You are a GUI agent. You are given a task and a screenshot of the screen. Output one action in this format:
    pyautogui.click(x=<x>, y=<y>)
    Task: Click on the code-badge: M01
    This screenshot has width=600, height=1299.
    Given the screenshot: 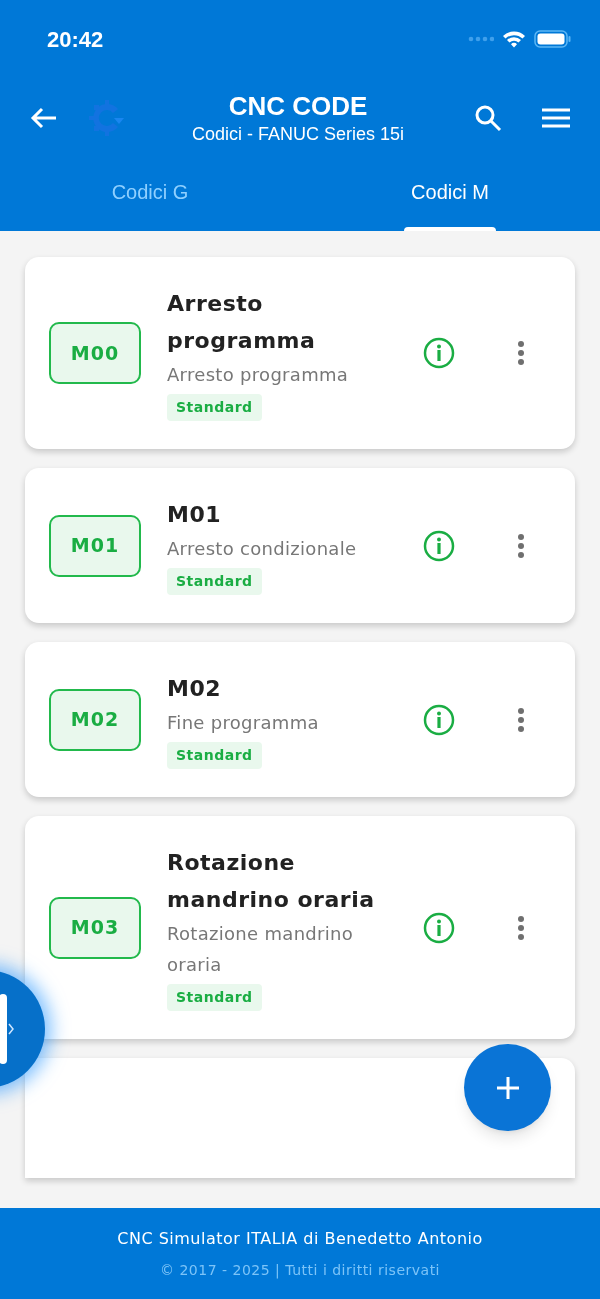 What is the action you would take?
    pyautogui.click(x=95, y=545)
    